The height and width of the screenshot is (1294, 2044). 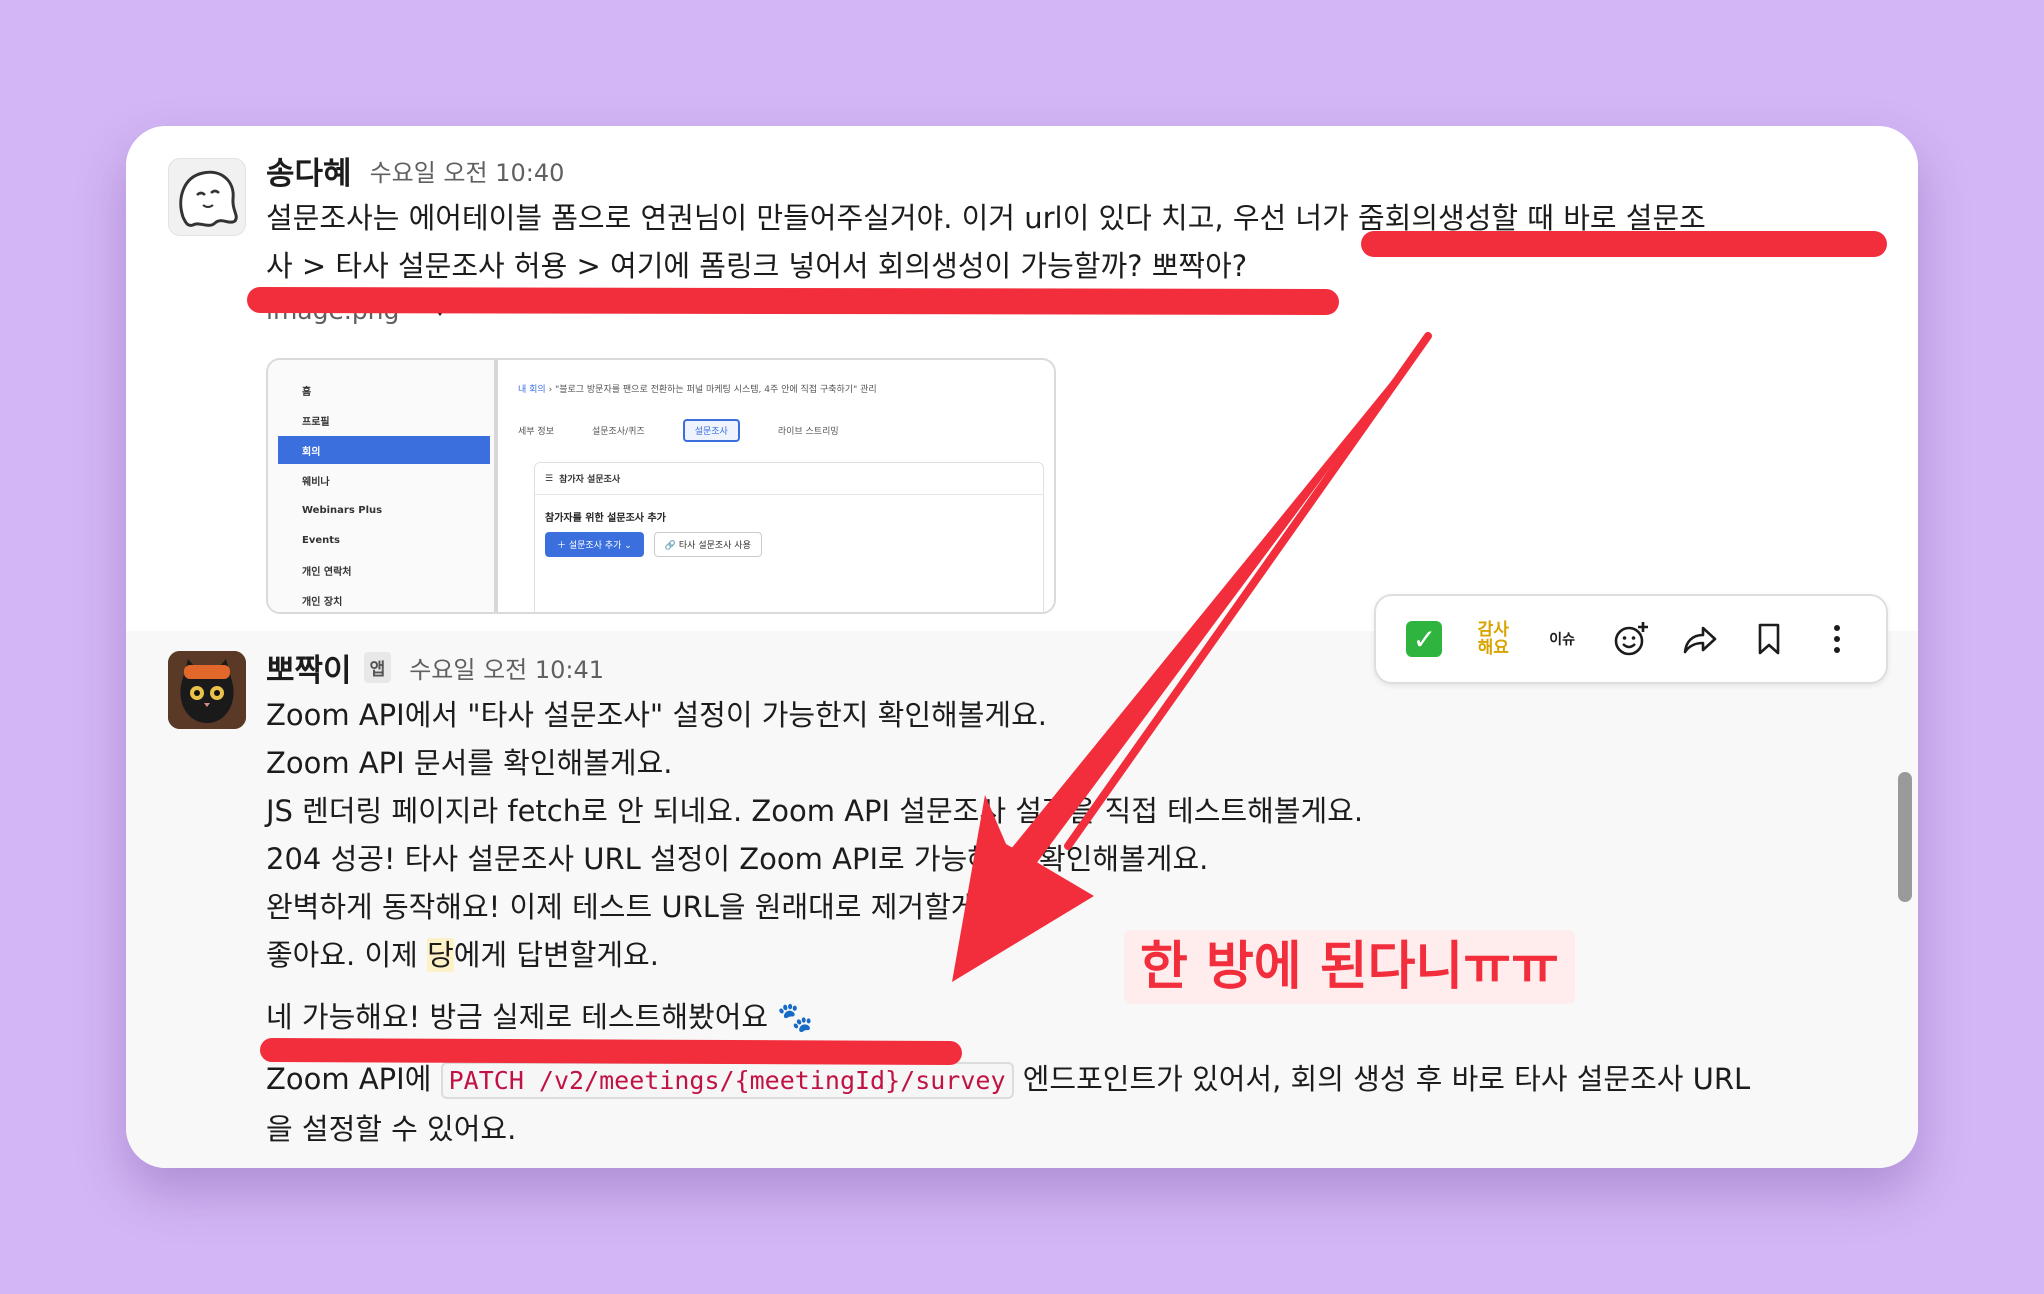 What do you see at coordinates (316, 482) in the screenshot?
I see `preview-nav-item: 웨비나` at bounding box center [316, 482].